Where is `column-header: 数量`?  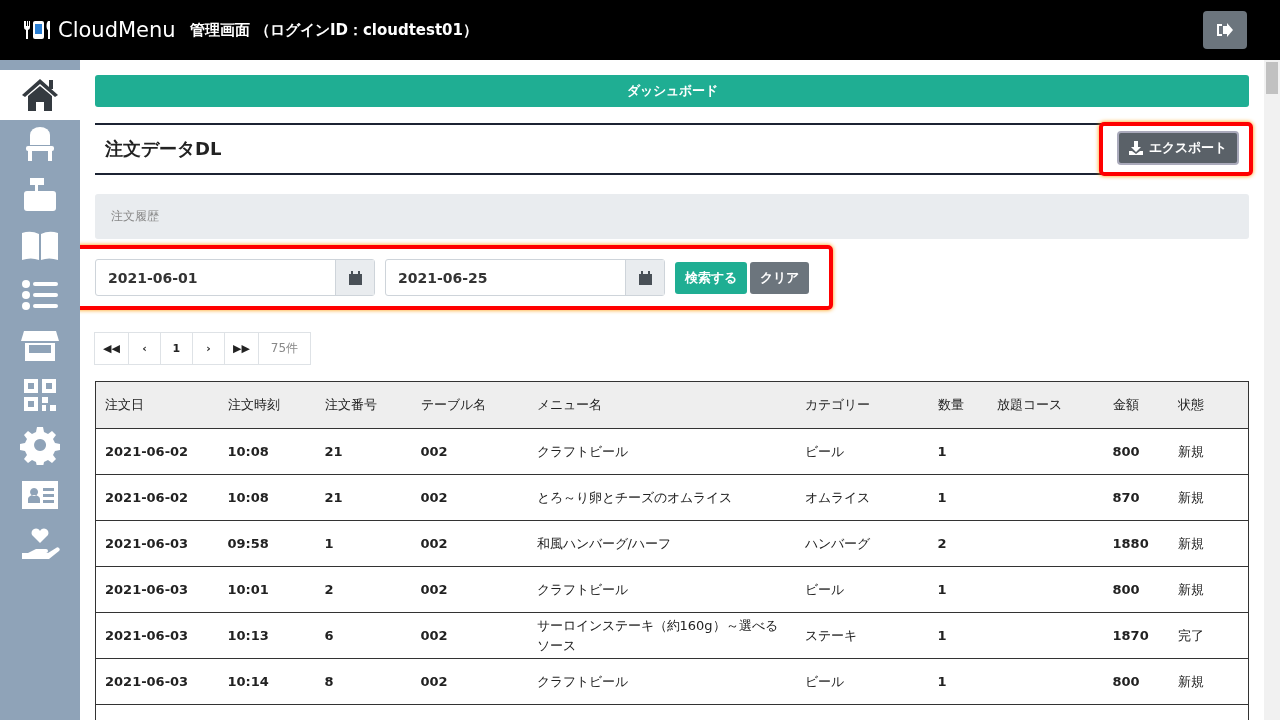
column-header: 数量 is located at coordinates (958, 405).